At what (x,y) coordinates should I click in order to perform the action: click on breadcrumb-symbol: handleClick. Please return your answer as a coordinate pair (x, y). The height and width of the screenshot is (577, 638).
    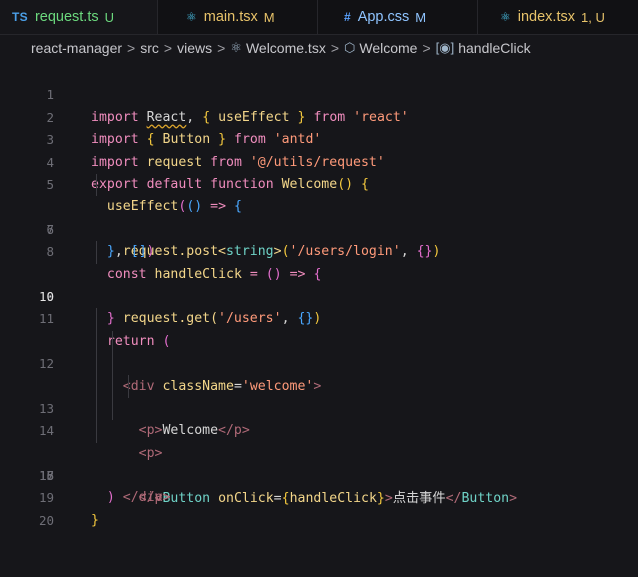
    Looking at the image, I should click on (494, 48).